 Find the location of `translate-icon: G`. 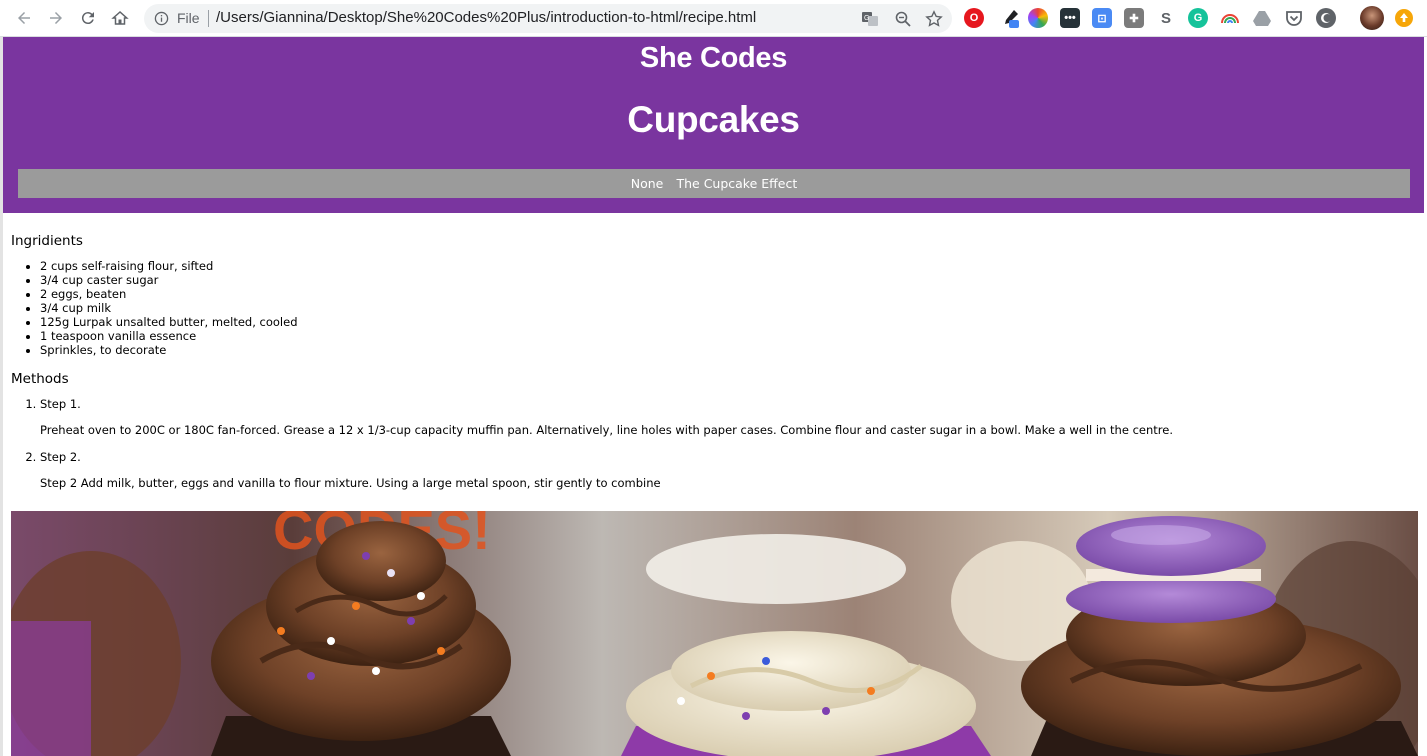

translate-icon: G is located at coordinates (870, 19).